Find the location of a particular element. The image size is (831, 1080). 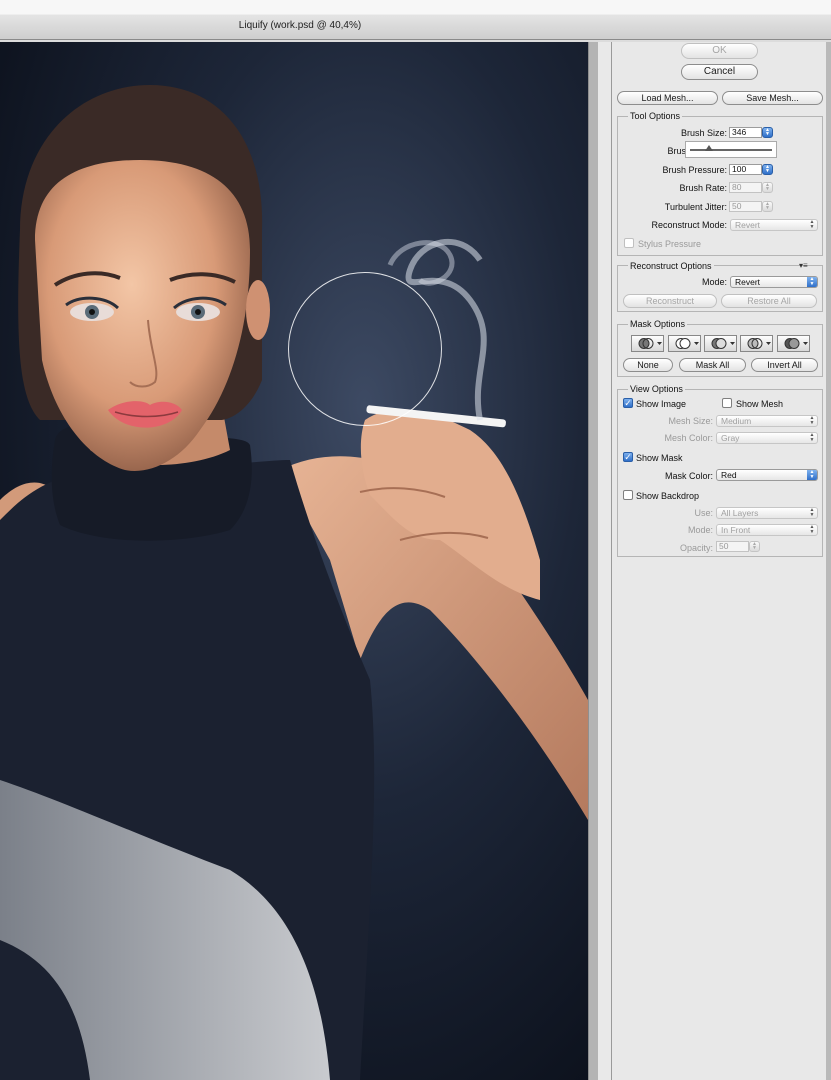

brush-rate-label: Brush Rate: is located at coordinates (703, 188).